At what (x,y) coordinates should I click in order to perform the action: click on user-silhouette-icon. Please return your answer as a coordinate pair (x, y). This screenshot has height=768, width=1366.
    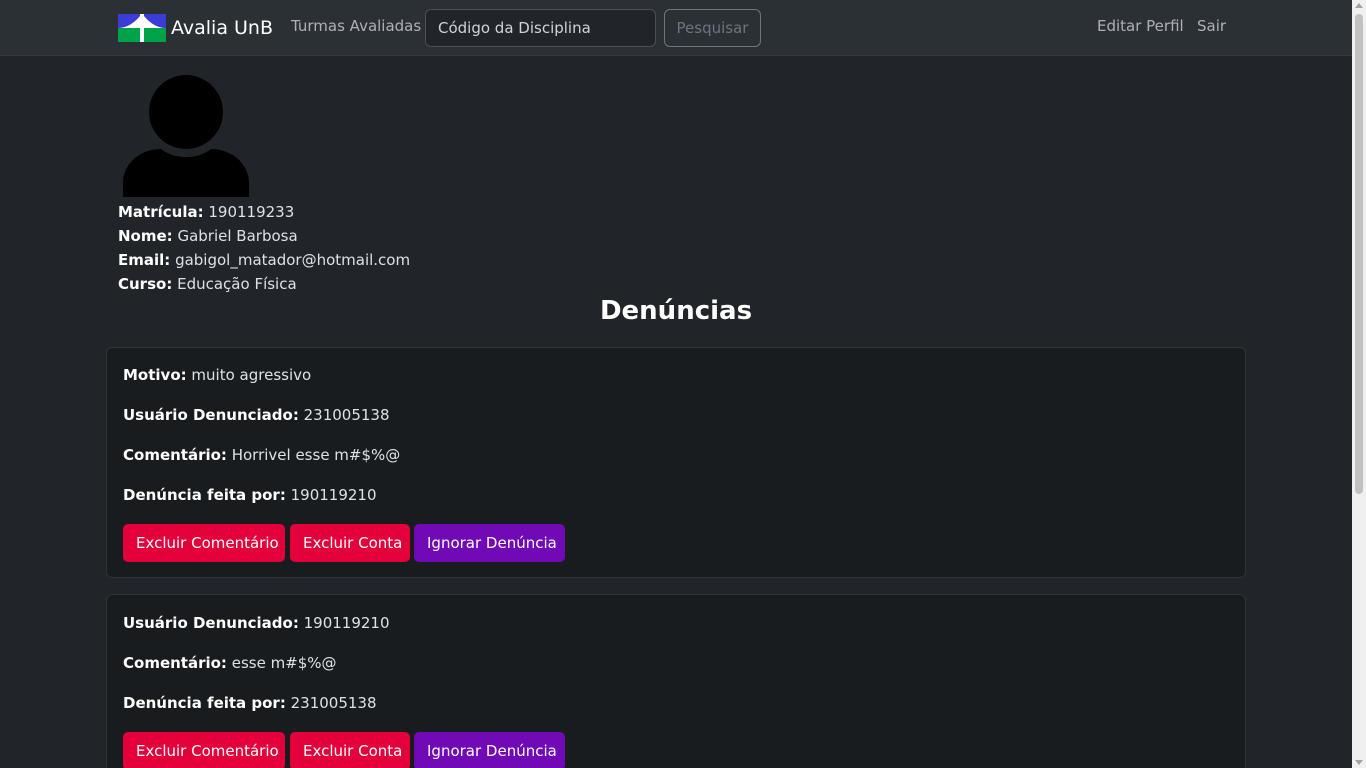
    Looking at the image, I should click on (186, 136).